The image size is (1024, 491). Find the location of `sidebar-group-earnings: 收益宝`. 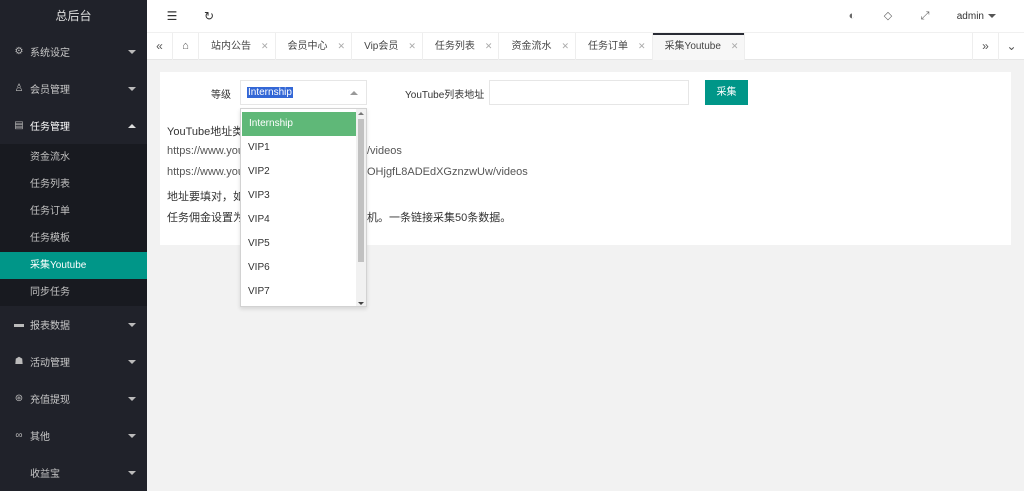

sidebar-group-earnings: 收益宝 is located at coordinates (73, 472).